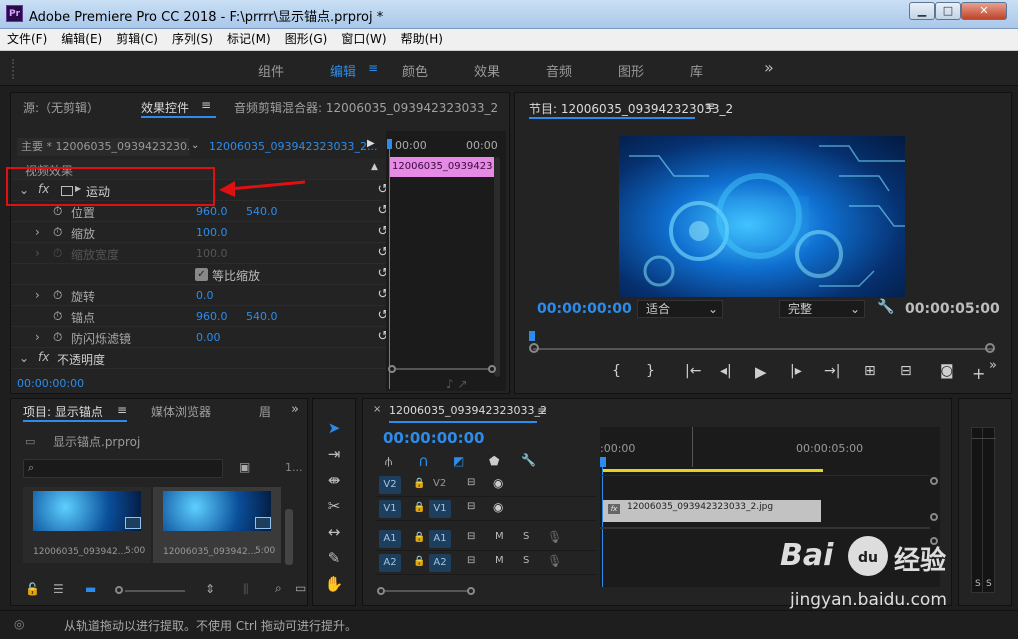 Image resolution: width=1018 pixels, height=639 pixels. What do you see at coordinates (363, 39) in the screenshot?
I see `menu-window: 窗口(W)` at bounding box center [363, 39].